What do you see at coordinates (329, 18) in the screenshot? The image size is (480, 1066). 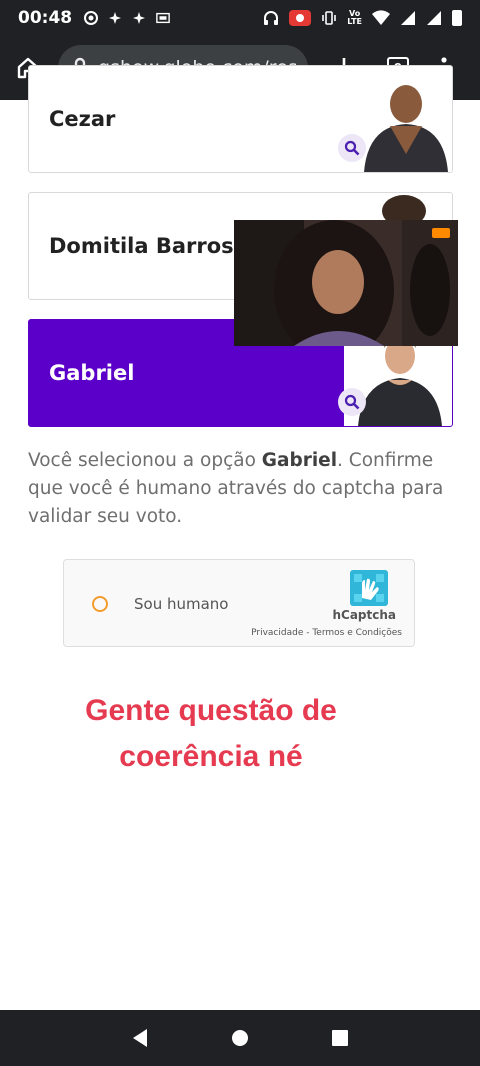 I see `vibrate-icon` at bounding box center [329, 18].